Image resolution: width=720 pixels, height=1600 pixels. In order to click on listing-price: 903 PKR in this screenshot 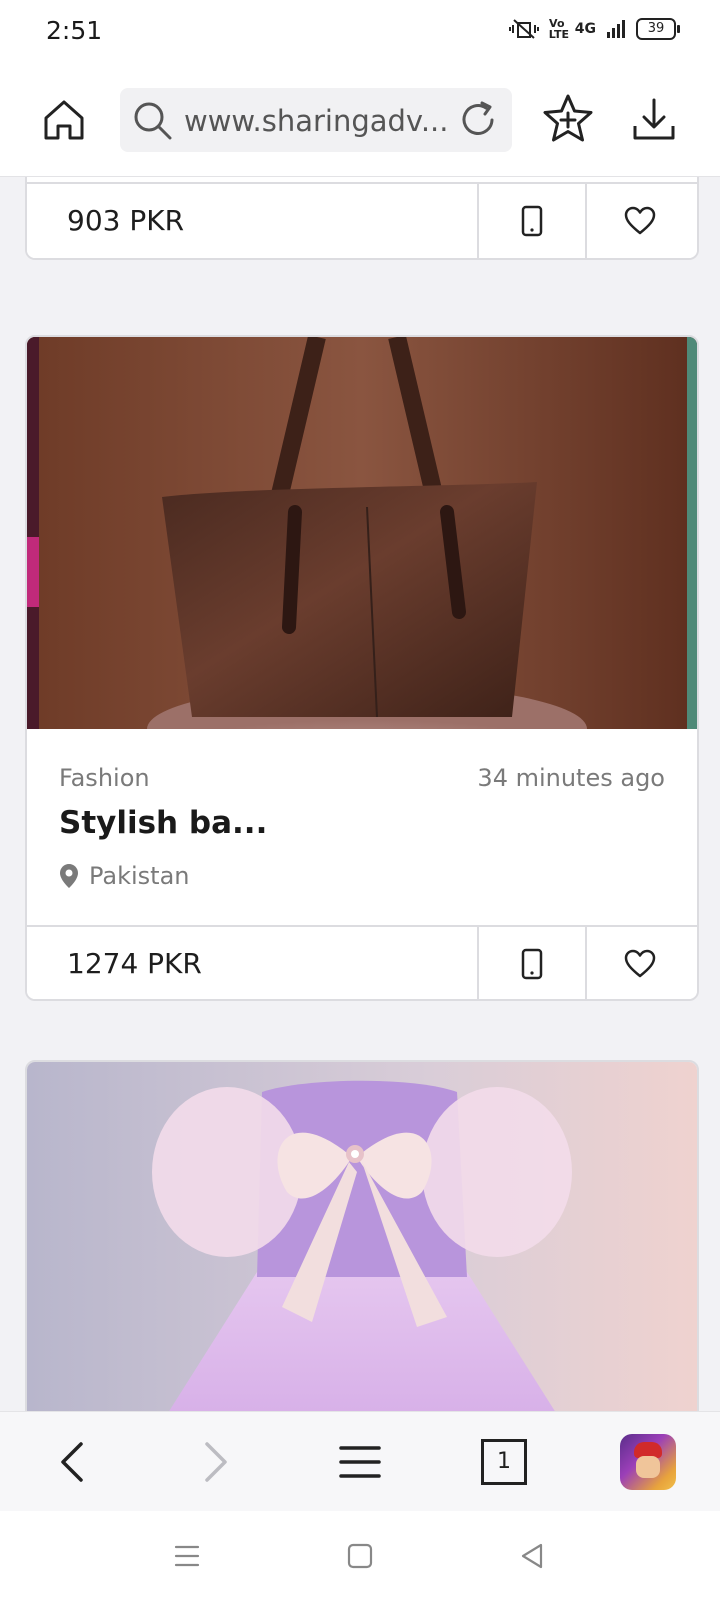, I will do `click(126, 220)`.